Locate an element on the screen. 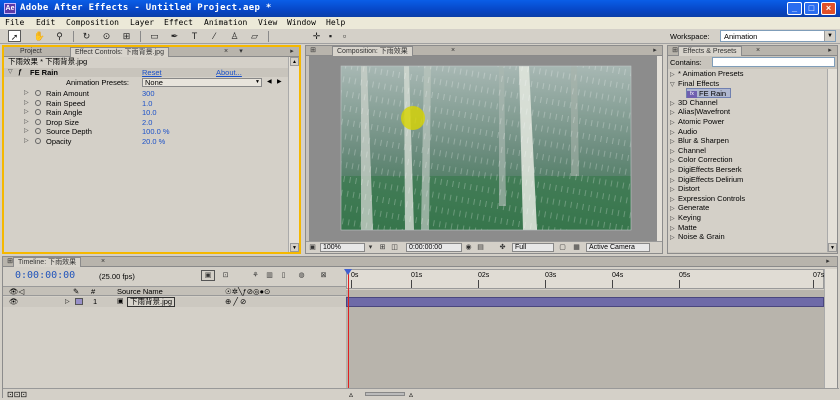  lock-icon: ⊞ is located at coordinates (313, 51).